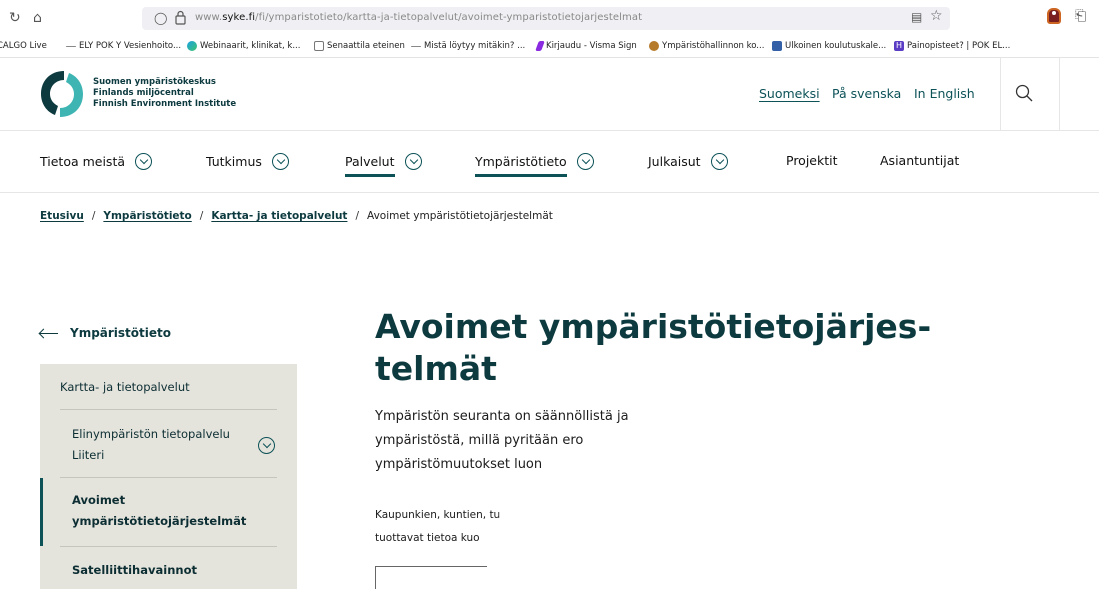 This screenshot has height=589, width=1099. I want to click on nav-palvelut: Palvelut, so click(383, 165).